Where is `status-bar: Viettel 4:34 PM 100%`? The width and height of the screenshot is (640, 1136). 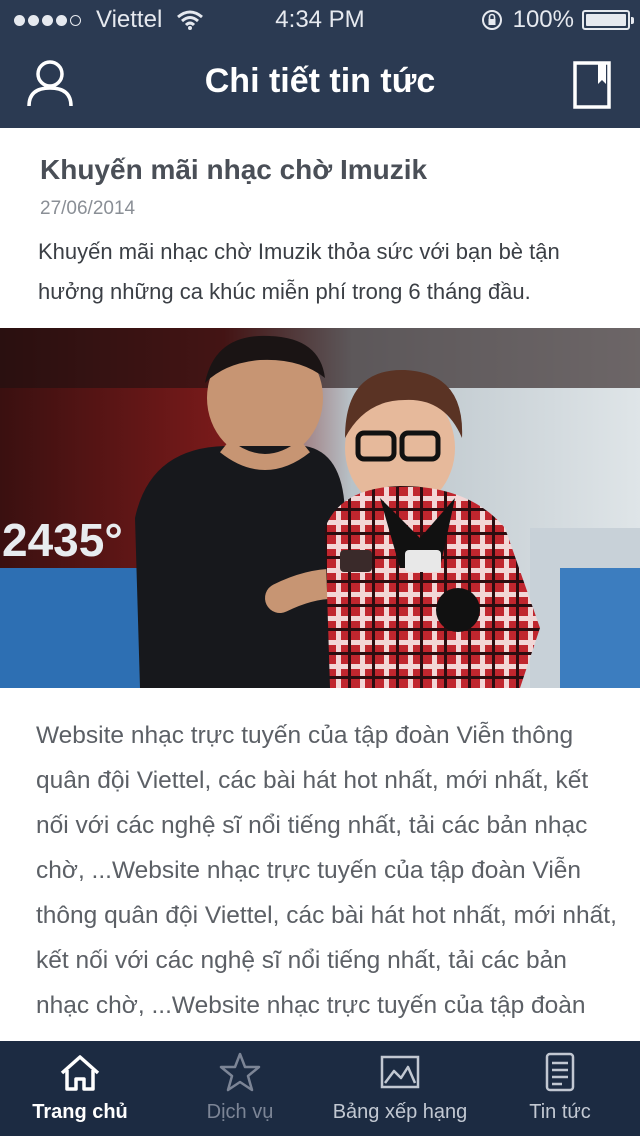
status-bar: Viettel 4:34 PM 100% is located at coordinates (320, 20).